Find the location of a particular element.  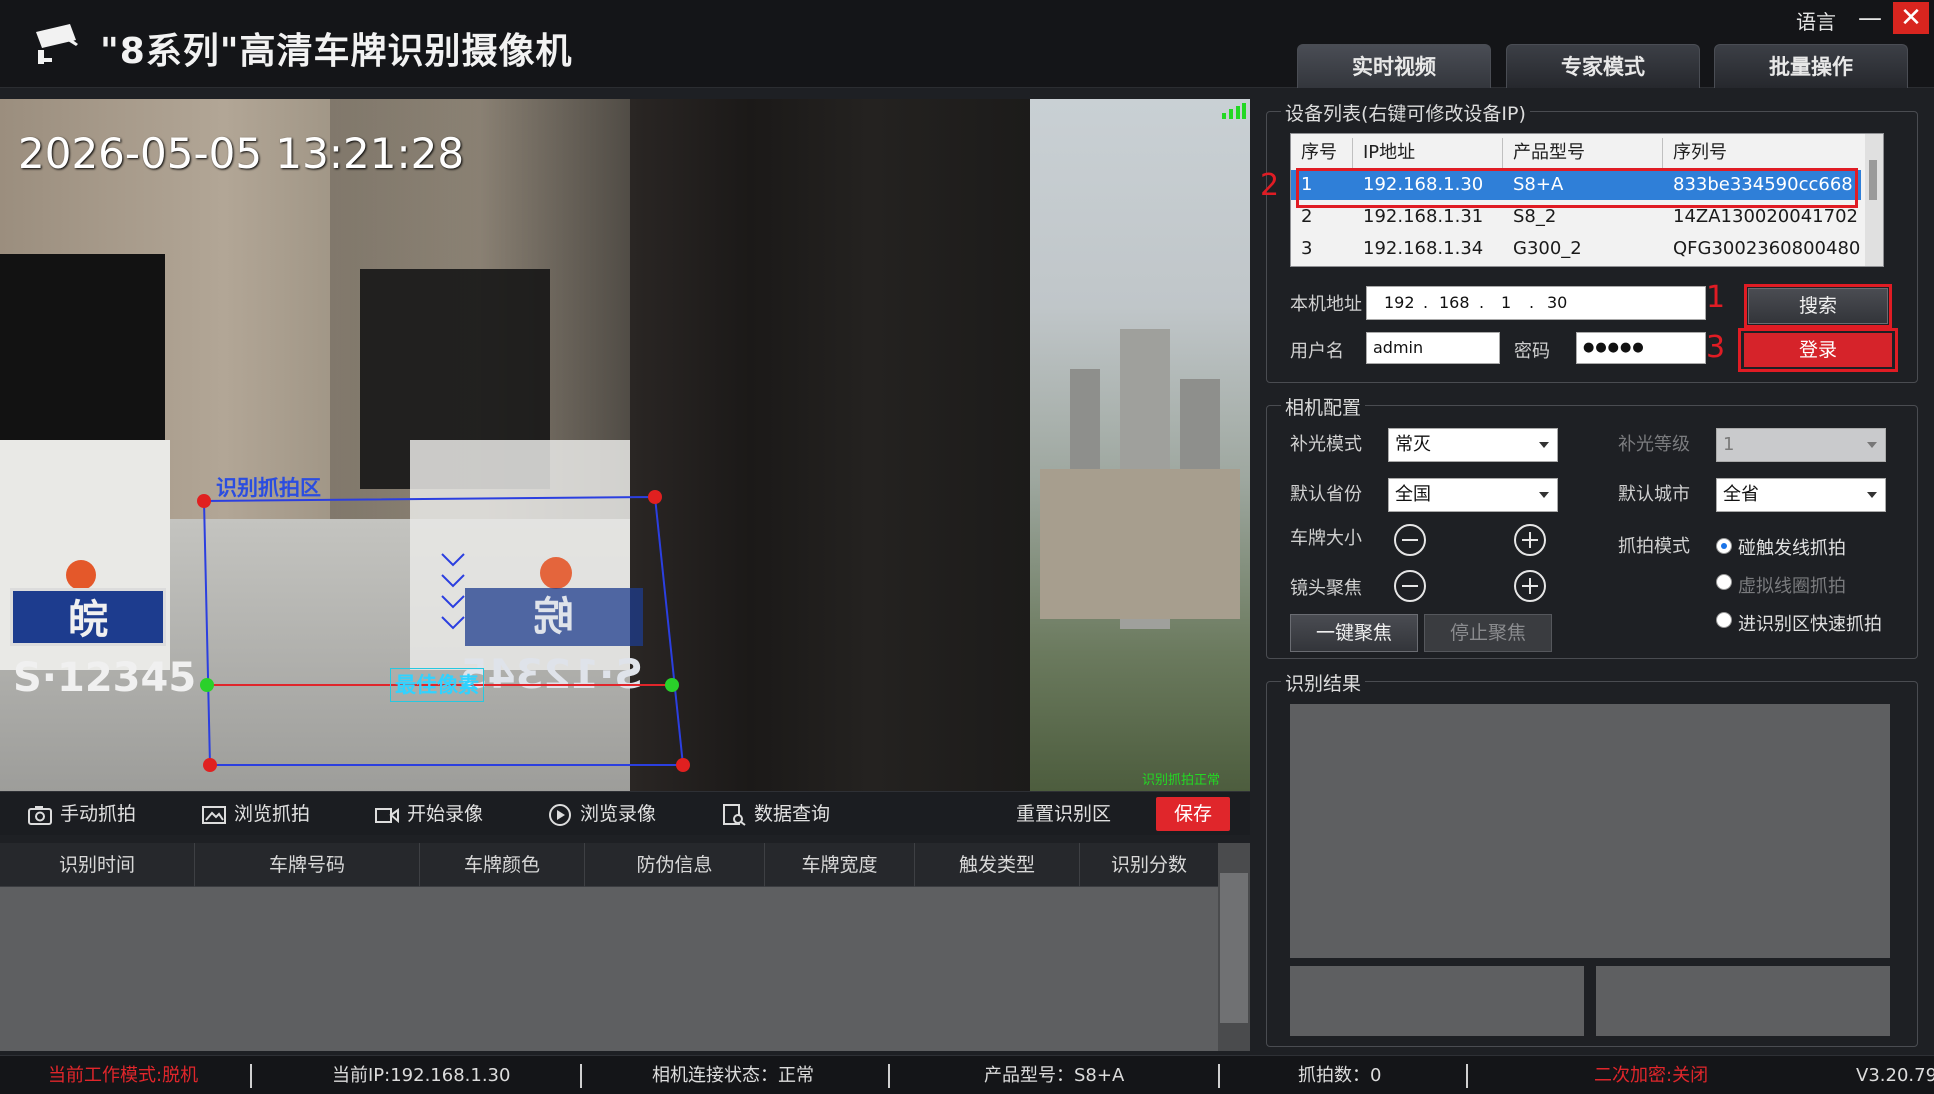

ip-octet-2: 168 is located at coordinates (1454, 302).